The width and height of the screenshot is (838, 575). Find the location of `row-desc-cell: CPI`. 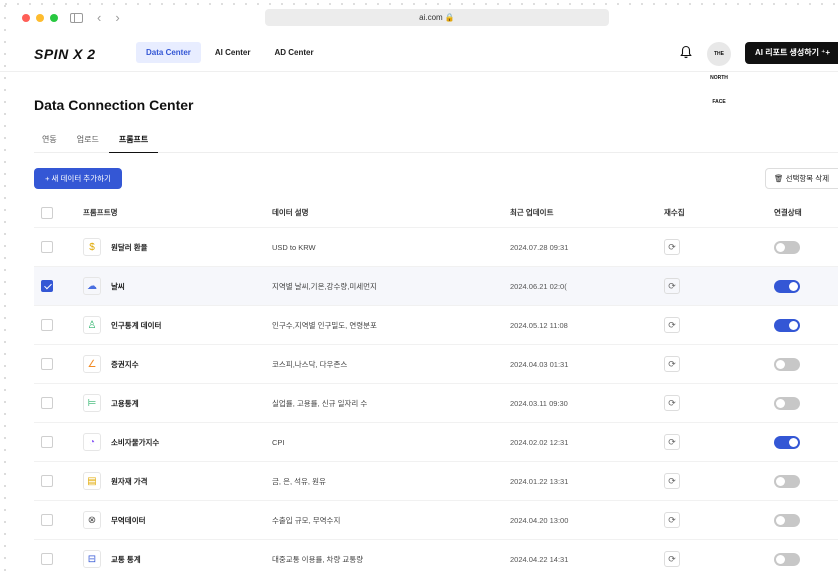

row-desc-cell: CPI is located at coordinates (278, 442).